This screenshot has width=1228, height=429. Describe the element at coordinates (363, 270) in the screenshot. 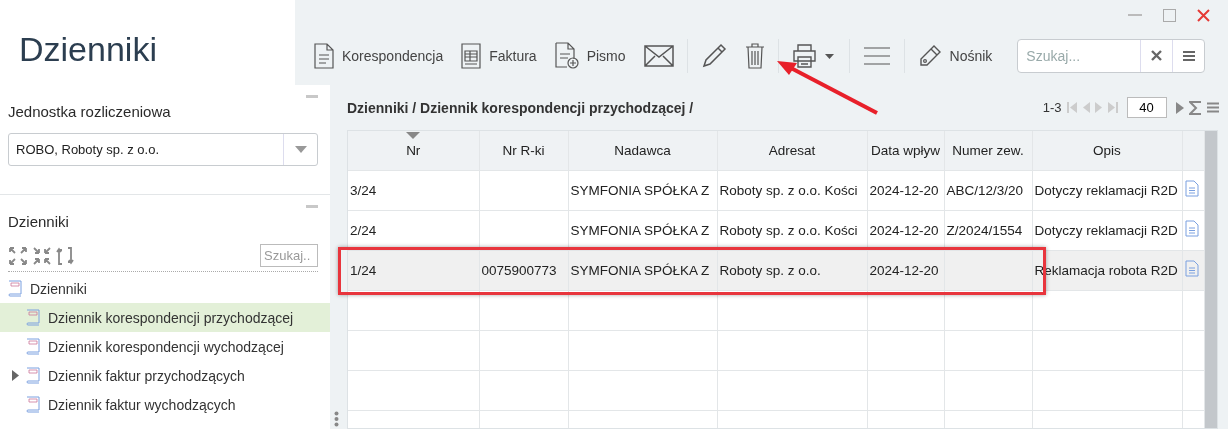

I see `table-cell: 1/24` at that location.